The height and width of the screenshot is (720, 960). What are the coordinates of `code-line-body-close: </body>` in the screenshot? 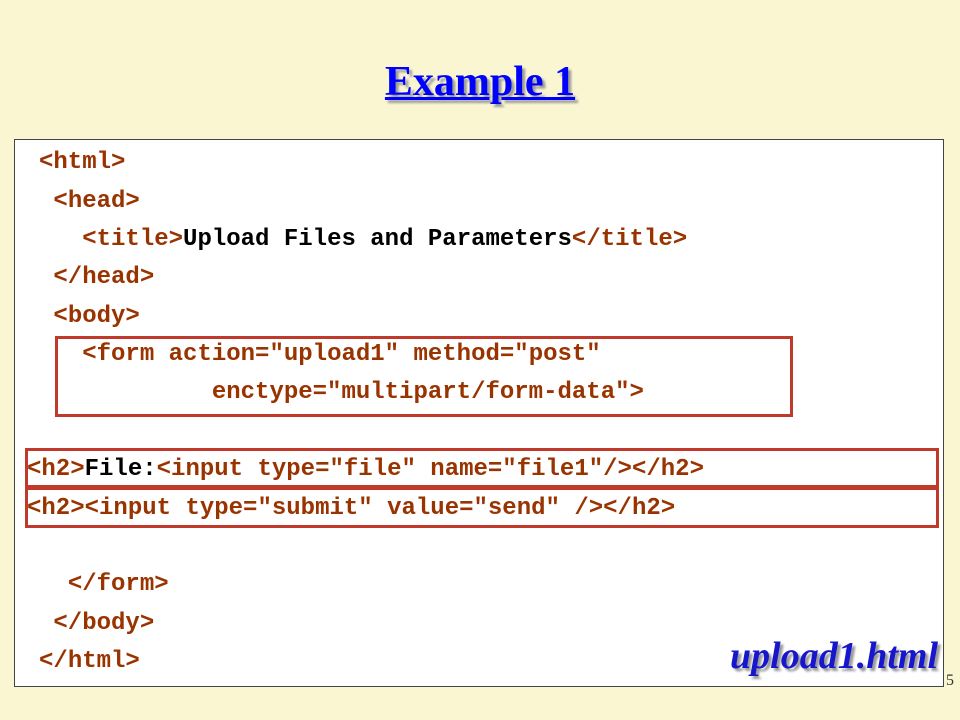 It's located at (104, 623).